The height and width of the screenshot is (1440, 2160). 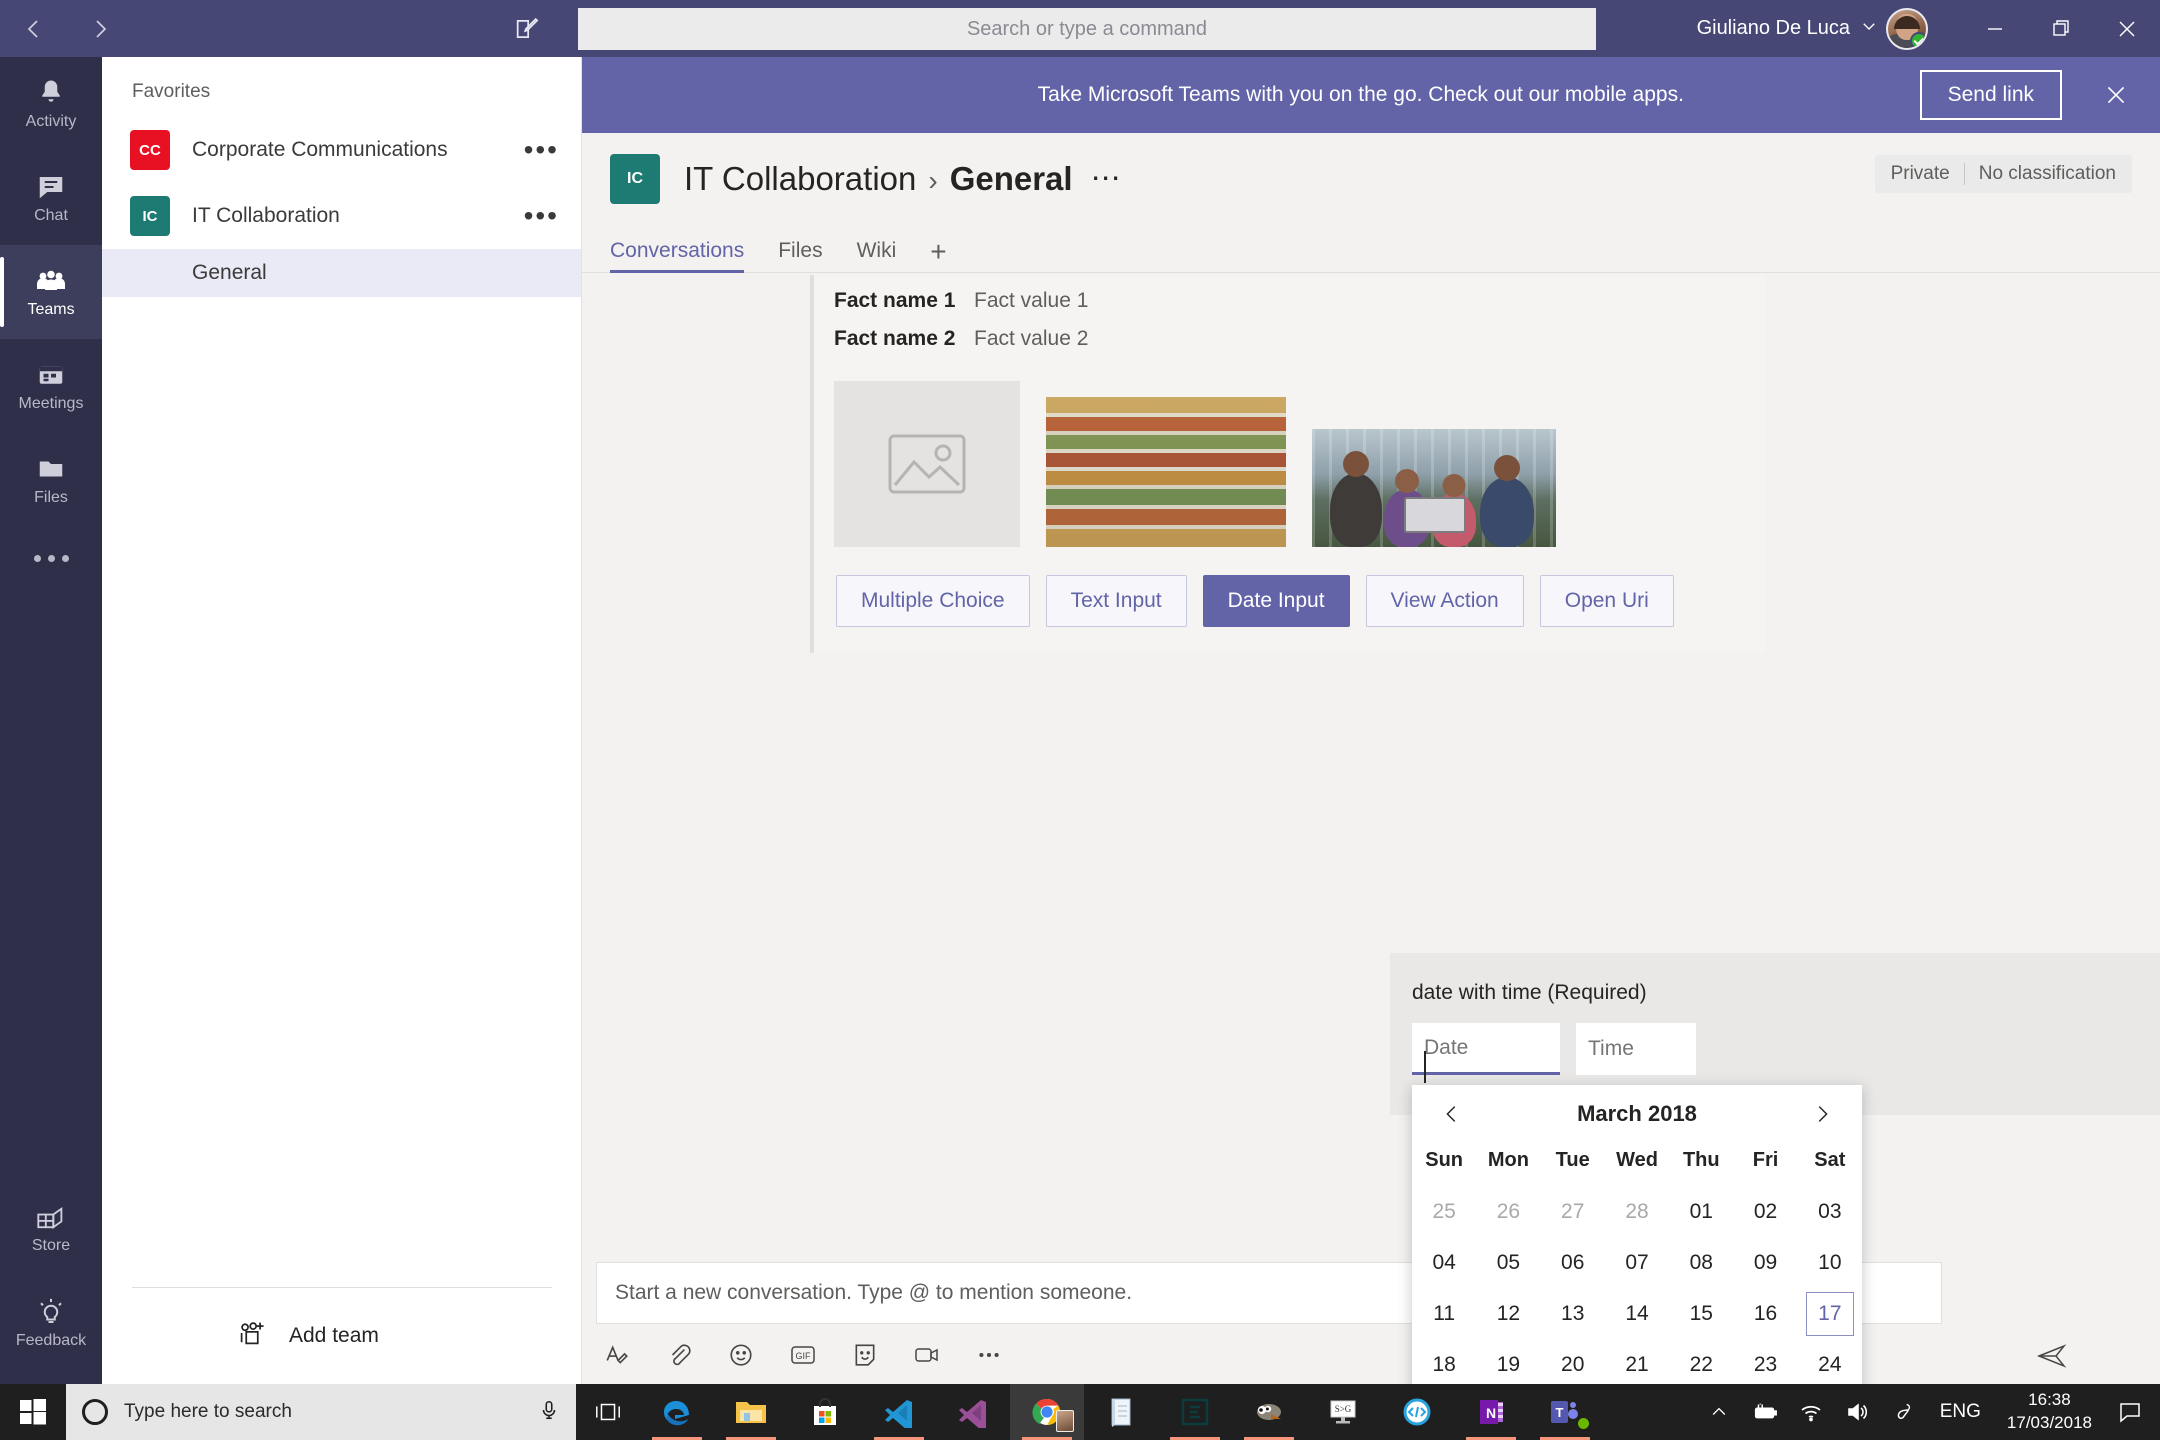 What do you see at coordinates (800, 255) in the screenshot?
I see `tab-files: Files` at bounding box center [800, 255].